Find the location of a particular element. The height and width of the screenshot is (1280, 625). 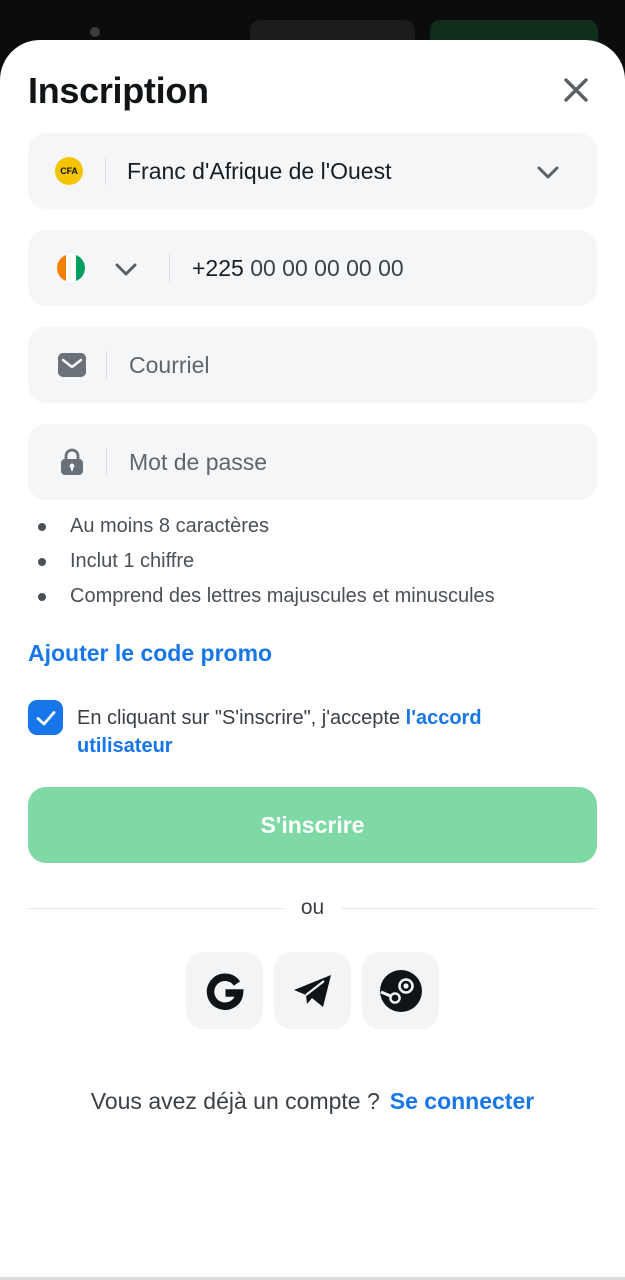

email-placeholder: Courriel is located at coordinates (169, 365).